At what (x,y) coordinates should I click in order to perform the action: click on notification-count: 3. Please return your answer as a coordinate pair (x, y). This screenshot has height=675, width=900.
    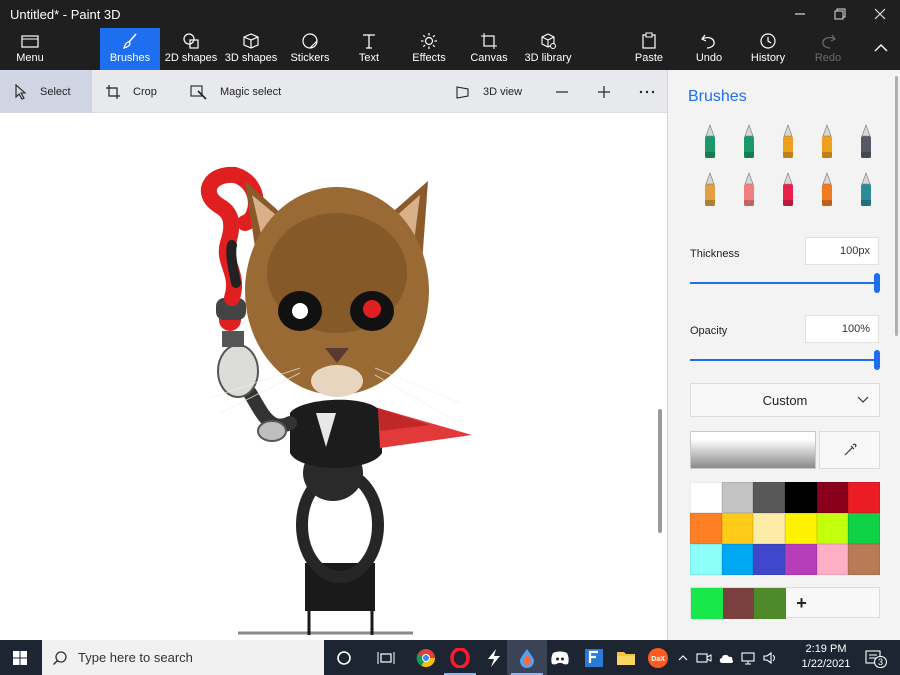
    Looking at the image, I should click on (881, 662).